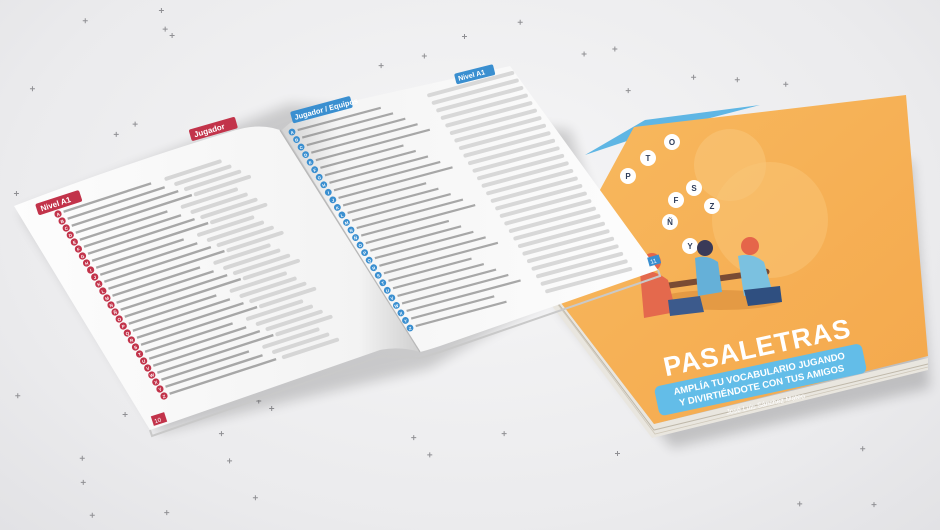 The image size is (940, 530). What do you see at coordinates (670, 222) in the screenshot?
I see `letter-tile-label: Ñ` at bounding box center [670, 222].